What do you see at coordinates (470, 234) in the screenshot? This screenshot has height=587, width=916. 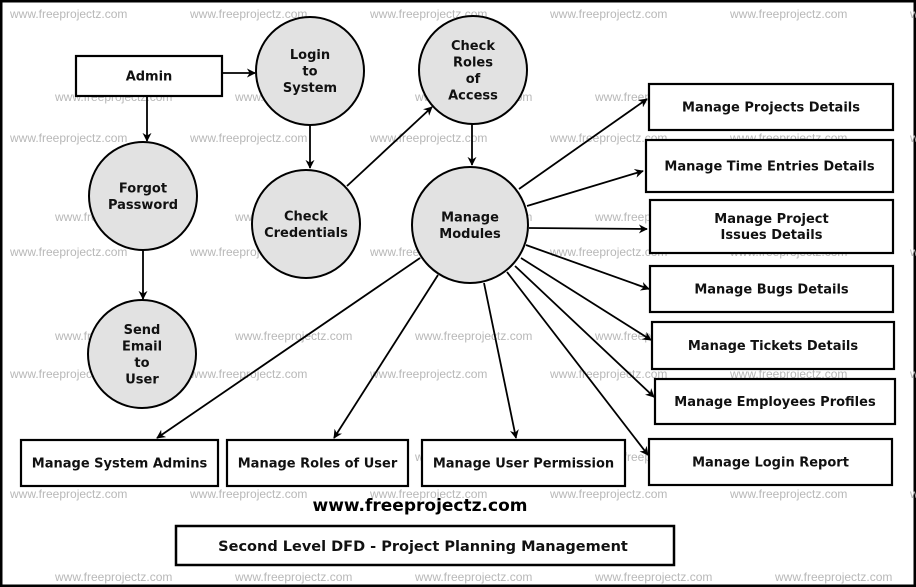 I see `process-label: Modules` at bounding box center [470, 234].